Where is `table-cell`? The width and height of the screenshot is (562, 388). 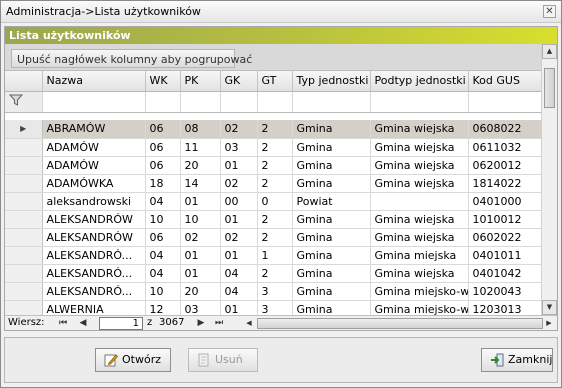
table-cell is located at coordinates (419, 201).